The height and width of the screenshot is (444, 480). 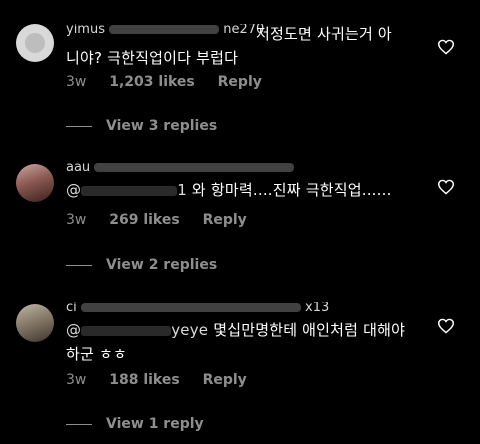 What do you see at coordinates (141, 265) in the screenshot?
I see `view-replies-button: View 2 replies` at bounding box center [141, 265].